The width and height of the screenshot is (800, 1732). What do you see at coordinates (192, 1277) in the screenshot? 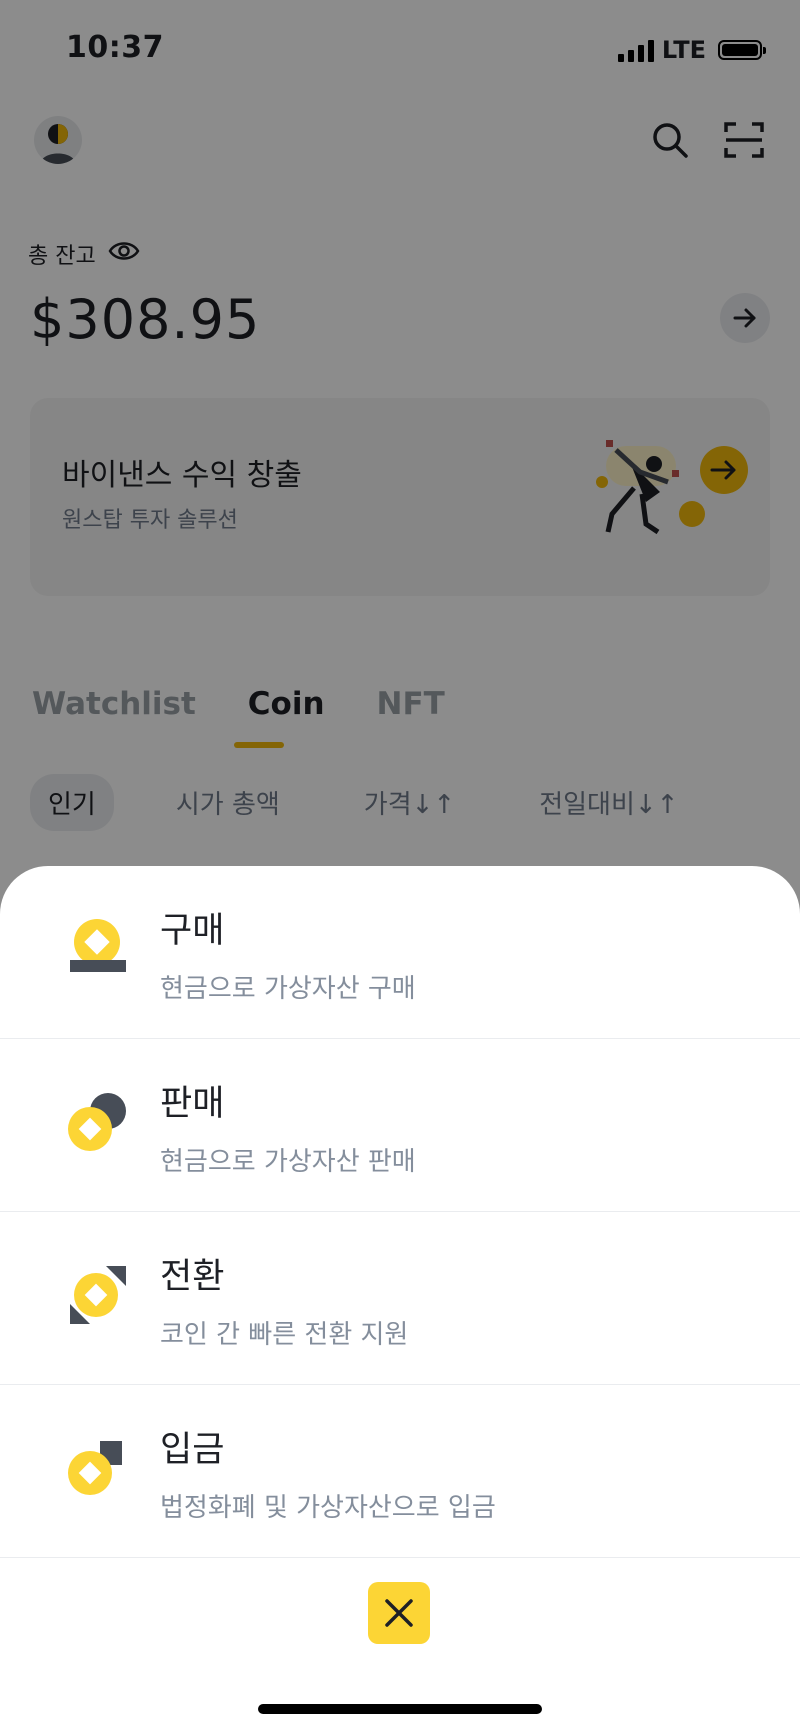
I see `option-title: 전환` at bounding box center [192, 1277].